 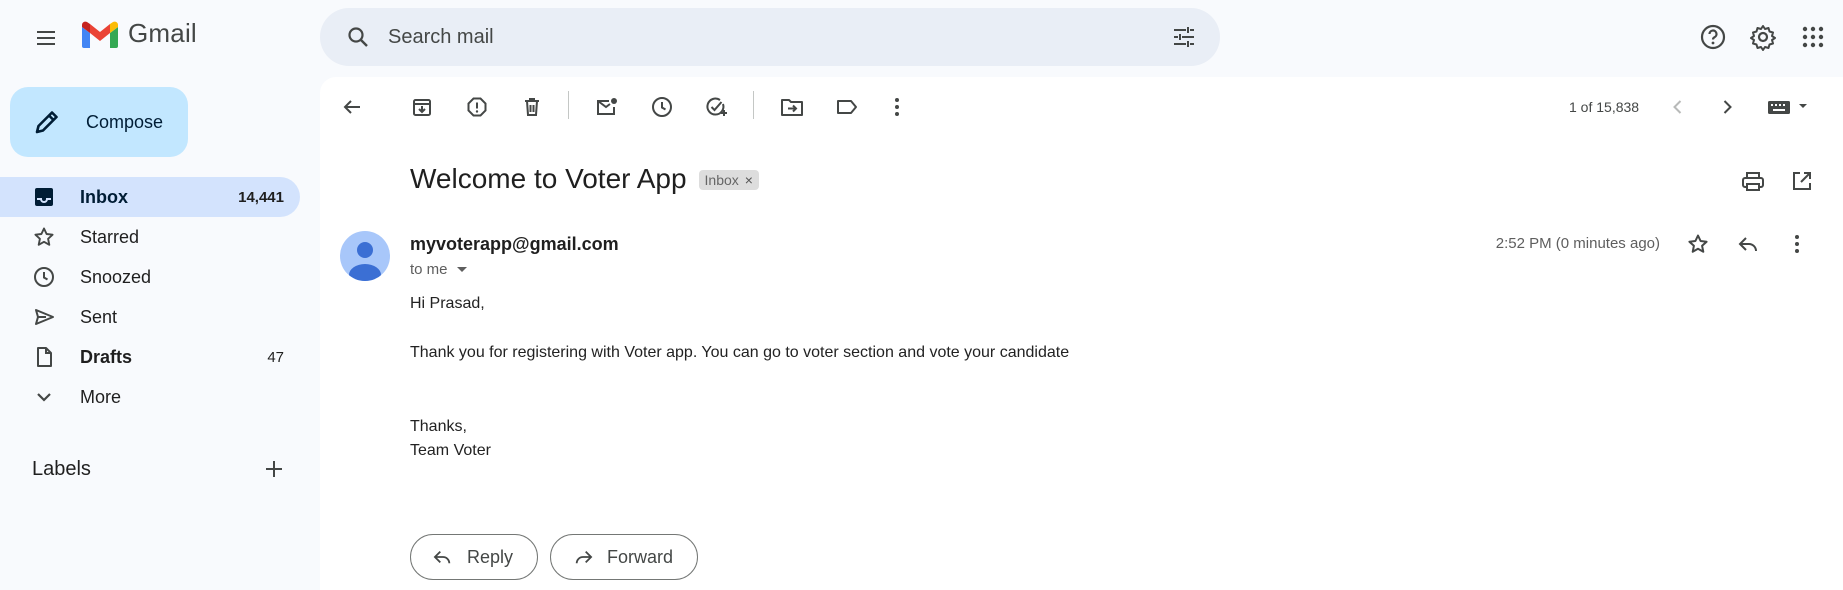 What do you see at coordinates (150, 237) in the screenshot?
I see `sidebar-item-starred: Starred` at bounding box center [150, 237].